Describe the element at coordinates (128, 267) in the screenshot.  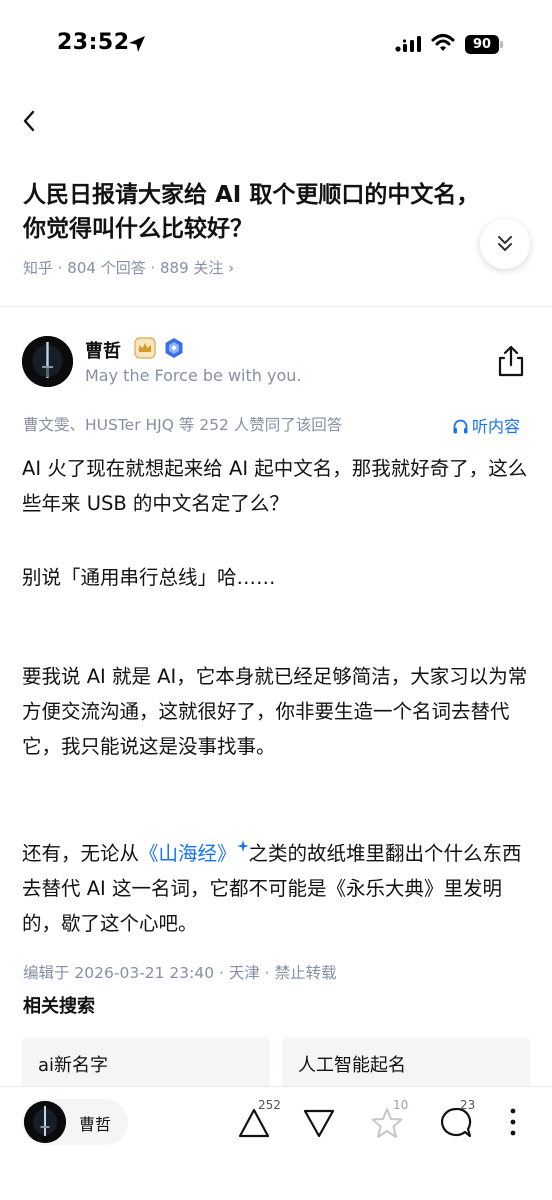
I see `question-meta: 知乎 · 804 个回答 · 889 关注 ›` at that location.